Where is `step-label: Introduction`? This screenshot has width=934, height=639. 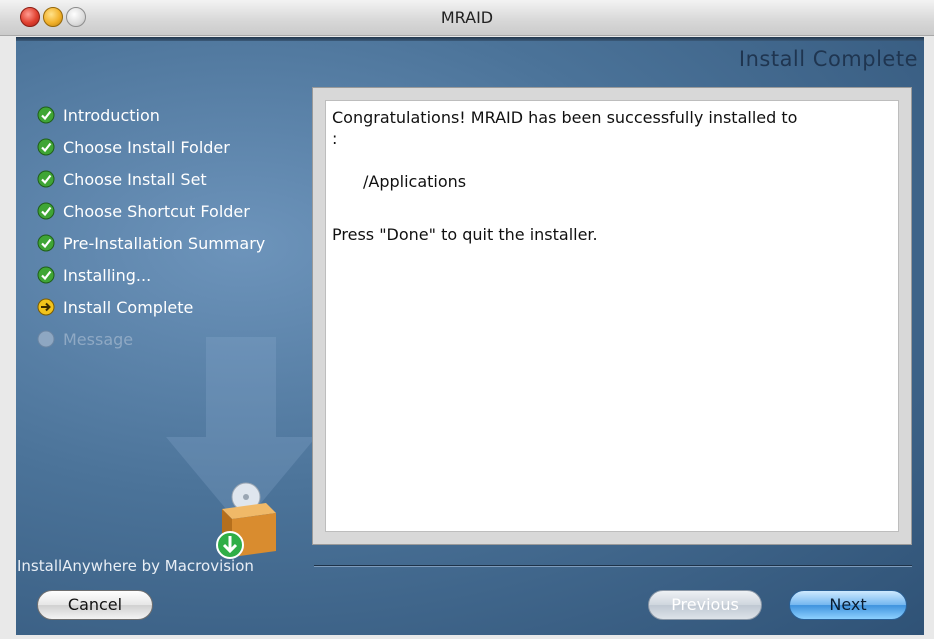 step-label: Introduction is located at coordinates (111, 115).